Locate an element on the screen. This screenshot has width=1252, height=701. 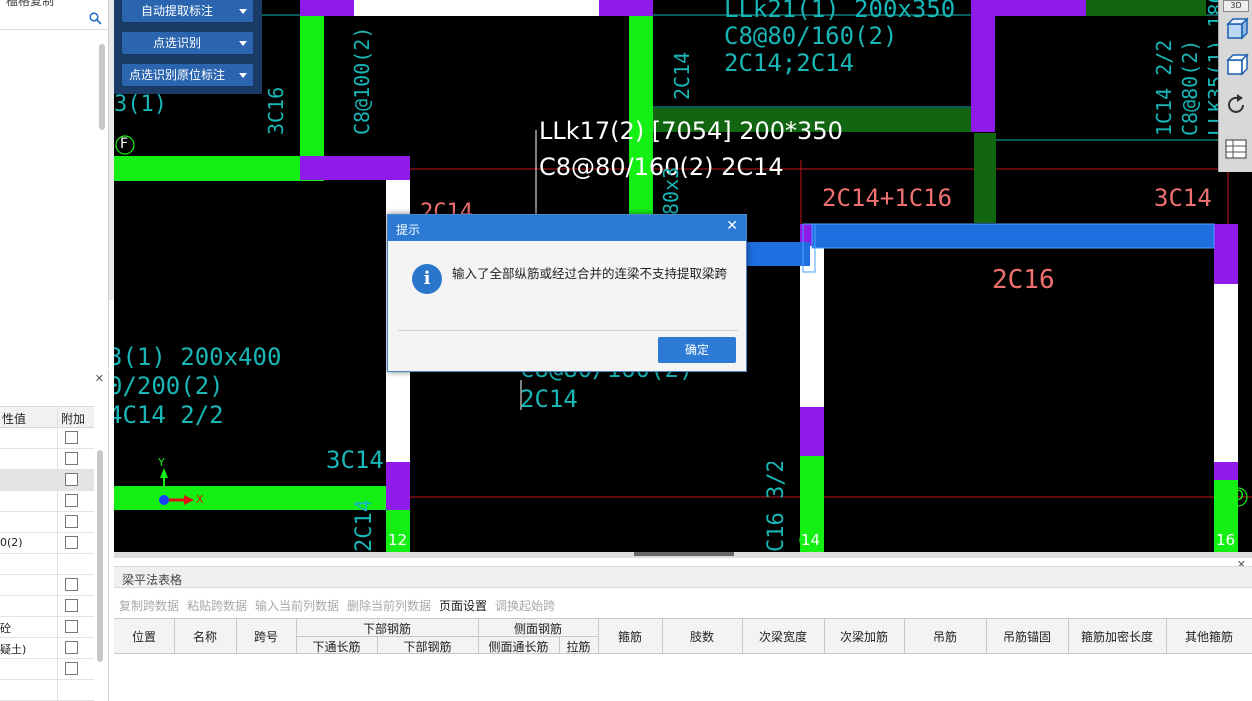
search-input is located at coordinates (54, 19).